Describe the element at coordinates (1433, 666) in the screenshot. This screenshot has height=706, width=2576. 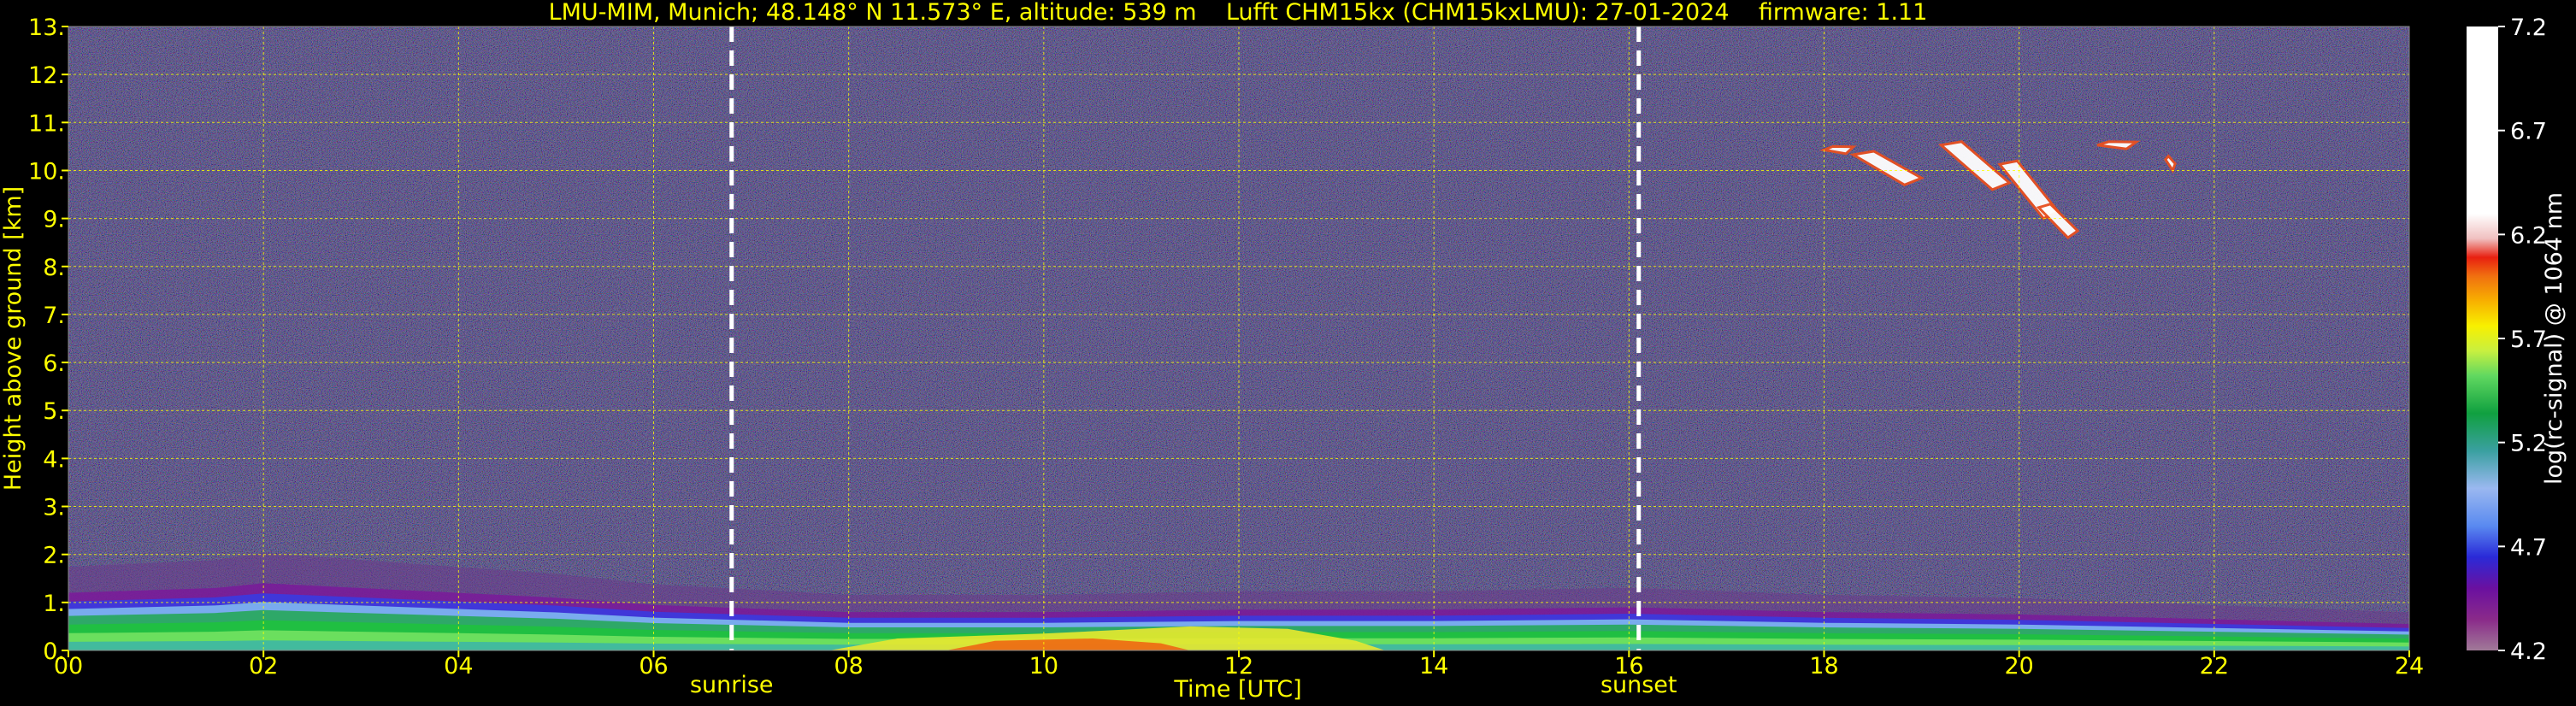
I see `x-tick-label: 14` at that location.